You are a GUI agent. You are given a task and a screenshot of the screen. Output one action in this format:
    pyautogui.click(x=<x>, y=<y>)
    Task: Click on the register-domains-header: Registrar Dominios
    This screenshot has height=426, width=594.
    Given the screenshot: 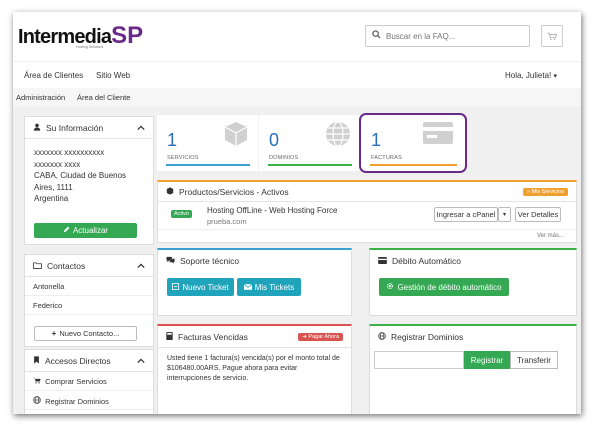 What is the action you would take?
    pyautogui.click(x=473, y=337)
    